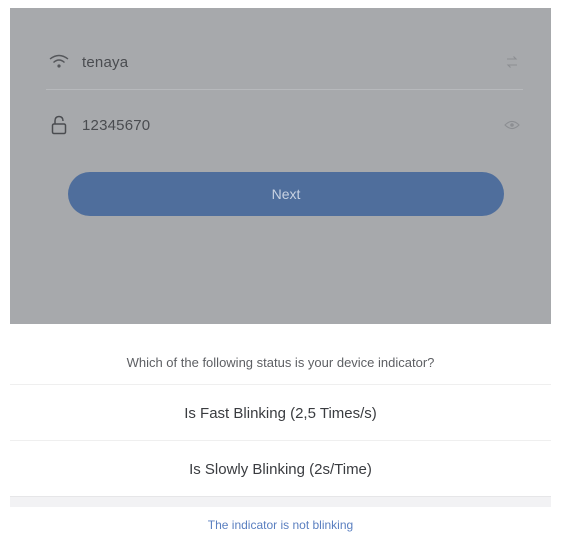  I want to click on option-slow-blinking: Is Slowly Blinking (2s/Time), so click(280, 468).